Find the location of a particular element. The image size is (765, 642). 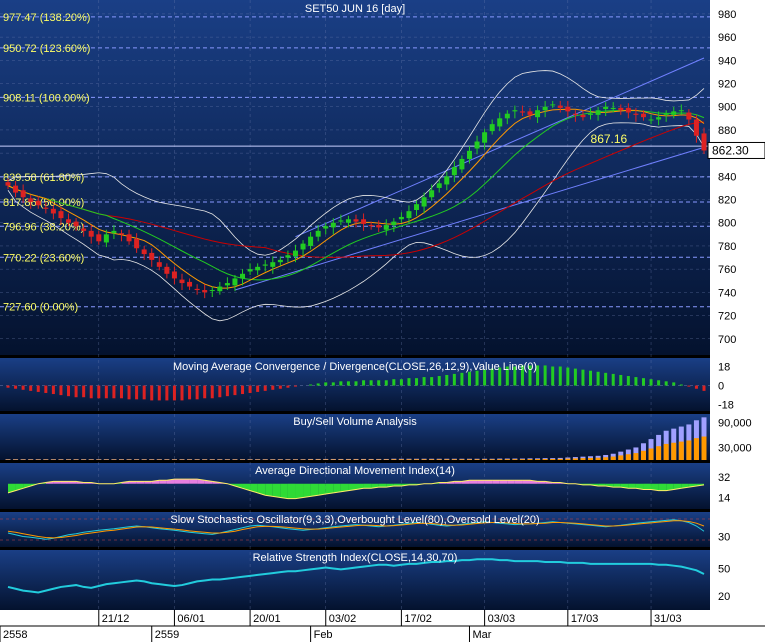

price-y-tick-label: 720 is located at coordinates (727, 317).